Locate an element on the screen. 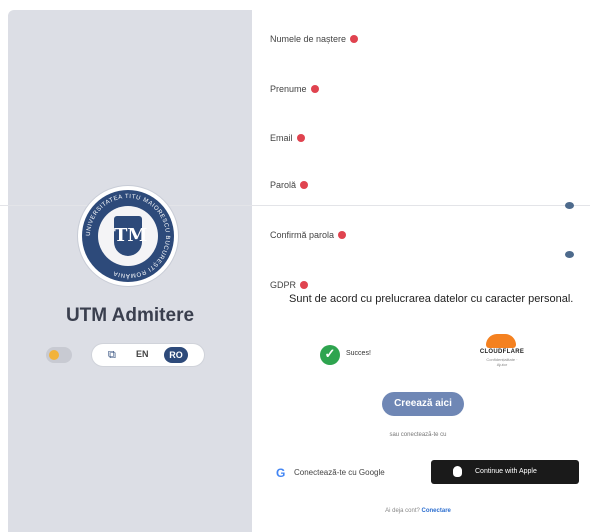 This screenshot has width=590, height=532. field-label: Prenume is located at coordinates (288, 89).